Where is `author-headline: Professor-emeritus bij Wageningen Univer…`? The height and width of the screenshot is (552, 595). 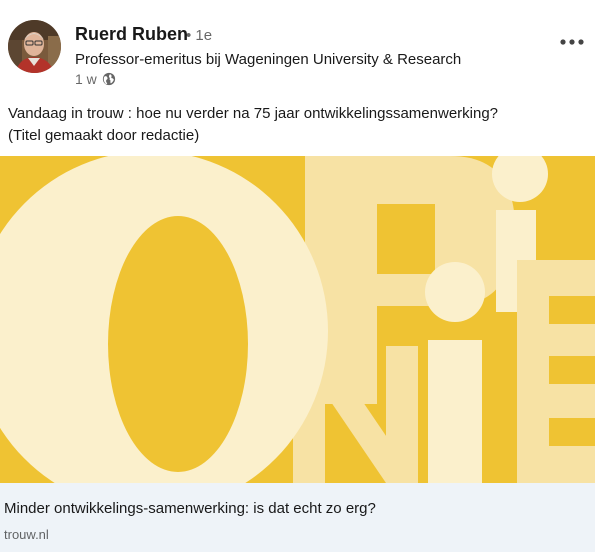 author-headline: Professor-emeritus bij Wageningen Univer… is located at coordinates (268, 59).